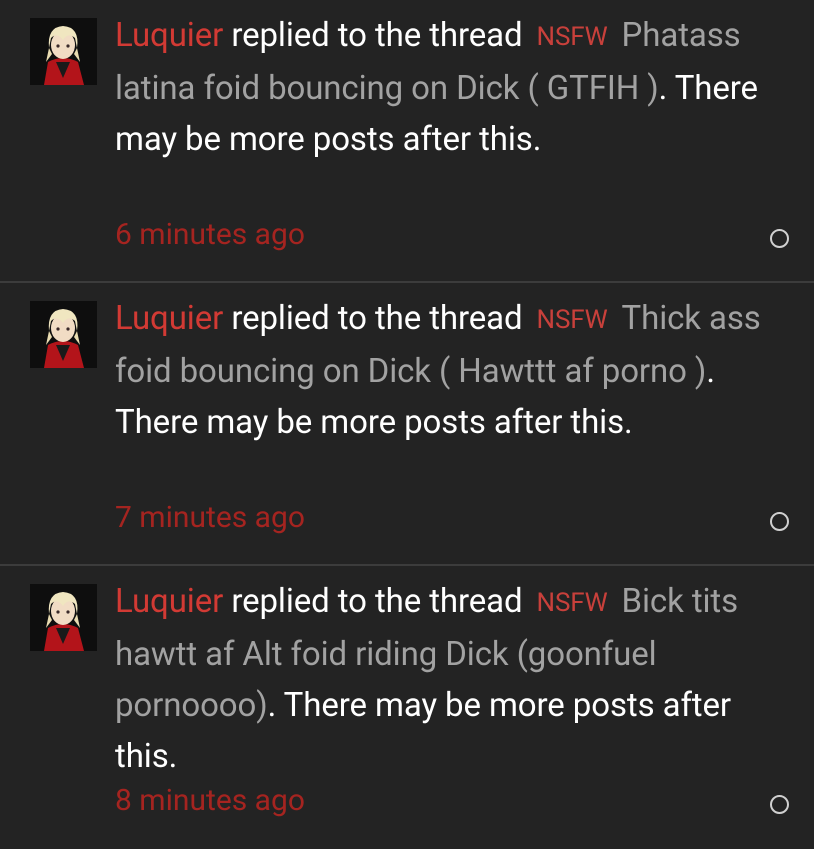  Describe the element at coordinates (210, 234) in the screenshot. I see `alert-time: 6 minutes ago` at that location.